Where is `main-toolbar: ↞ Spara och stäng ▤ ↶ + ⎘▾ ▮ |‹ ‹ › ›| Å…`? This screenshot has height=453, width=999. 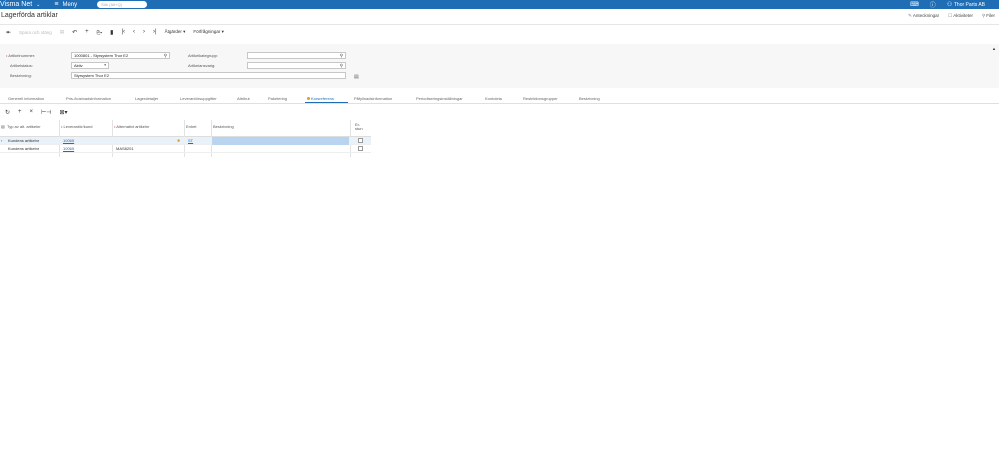
main-toolbar: ↞ Spara och stäng ▤ ↶ + ⎘▾ ▮ |‹ ‹ › ›| Å… is located at coordinates (112, 32).